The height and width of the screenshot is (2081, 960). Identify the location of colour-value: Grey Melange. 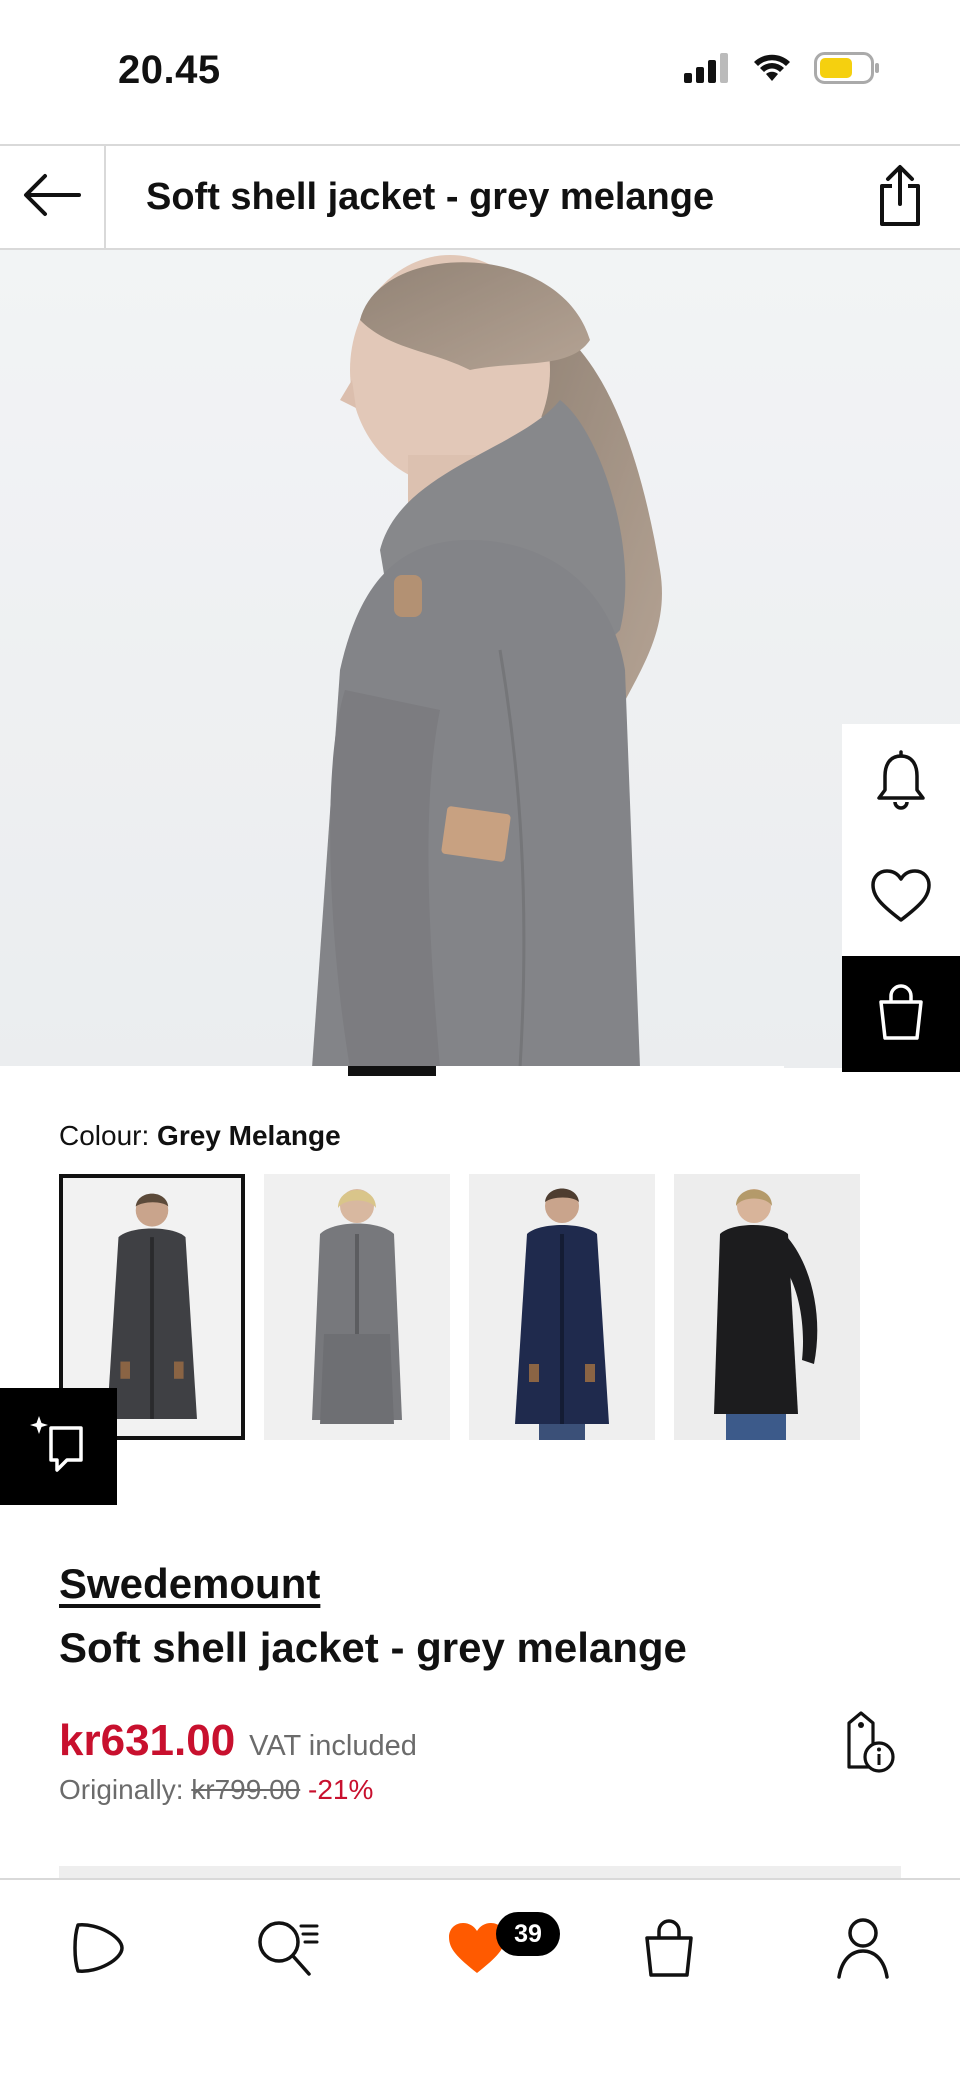
(249, 1135).